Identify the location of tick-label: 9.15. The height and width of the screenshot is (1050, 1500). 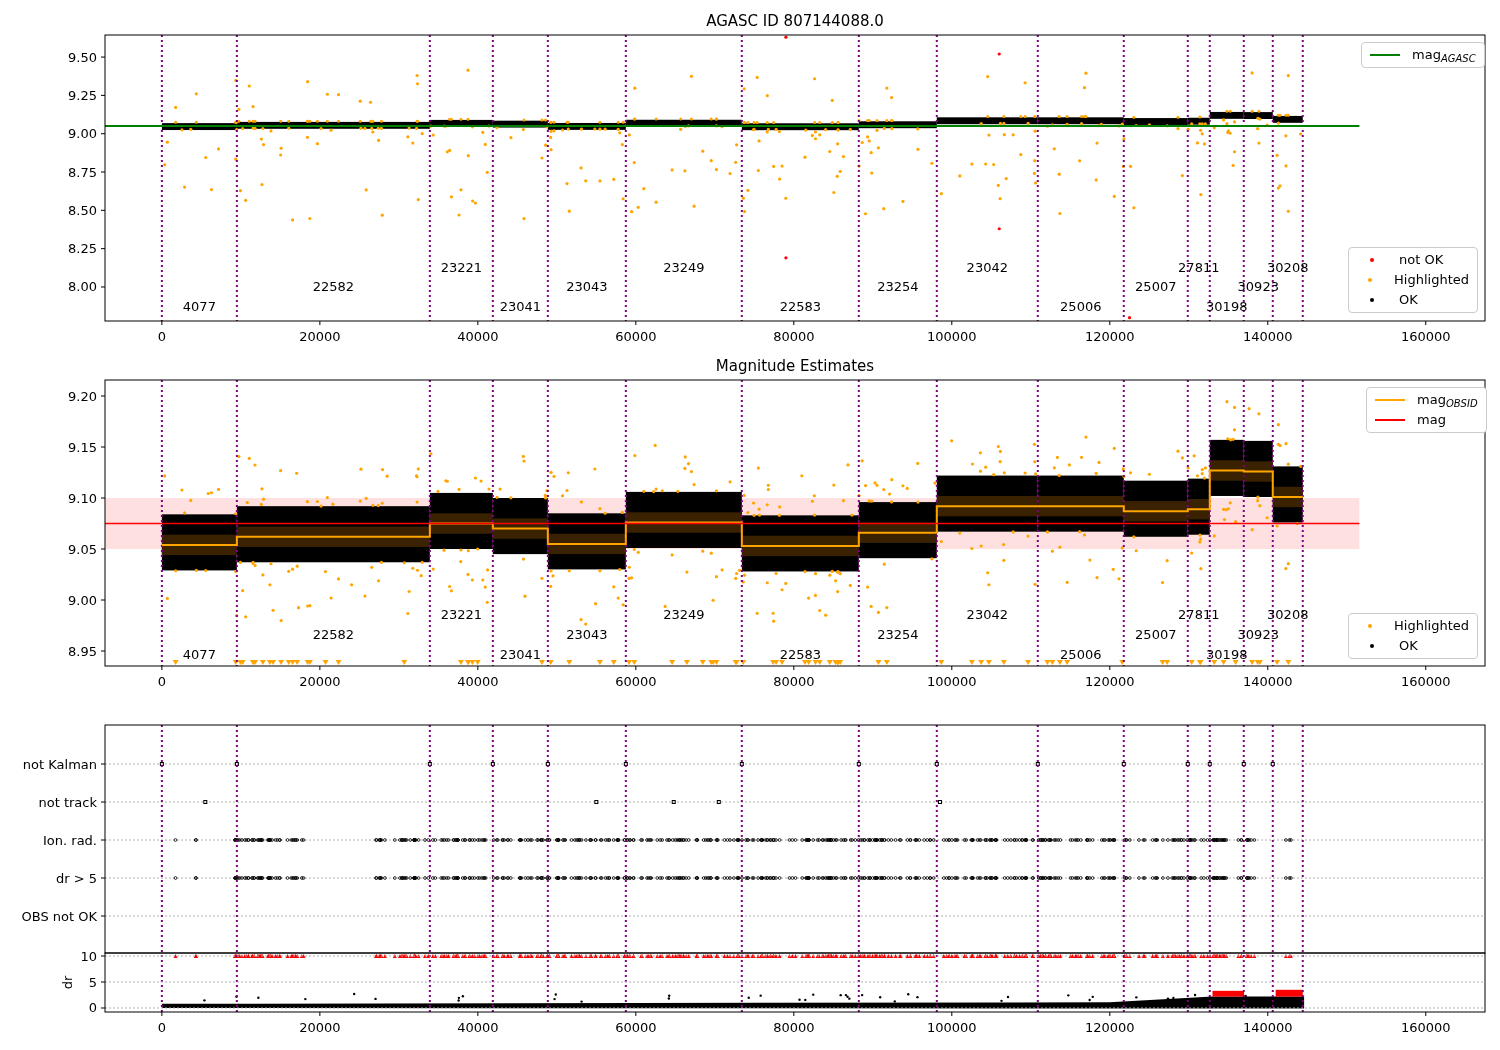
(82, 447).